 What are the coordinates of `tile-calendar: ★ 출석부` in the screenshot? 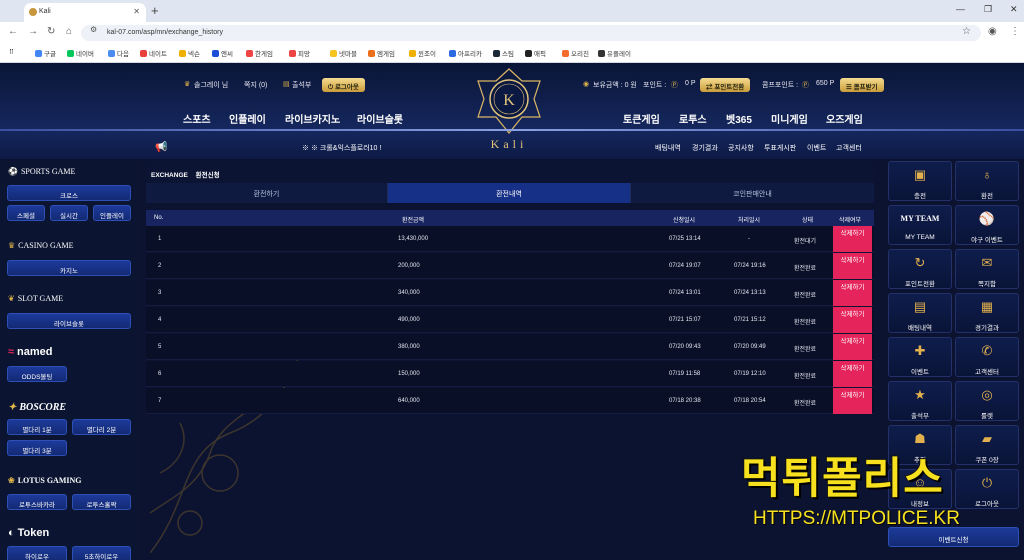 It's located at (920, 401).